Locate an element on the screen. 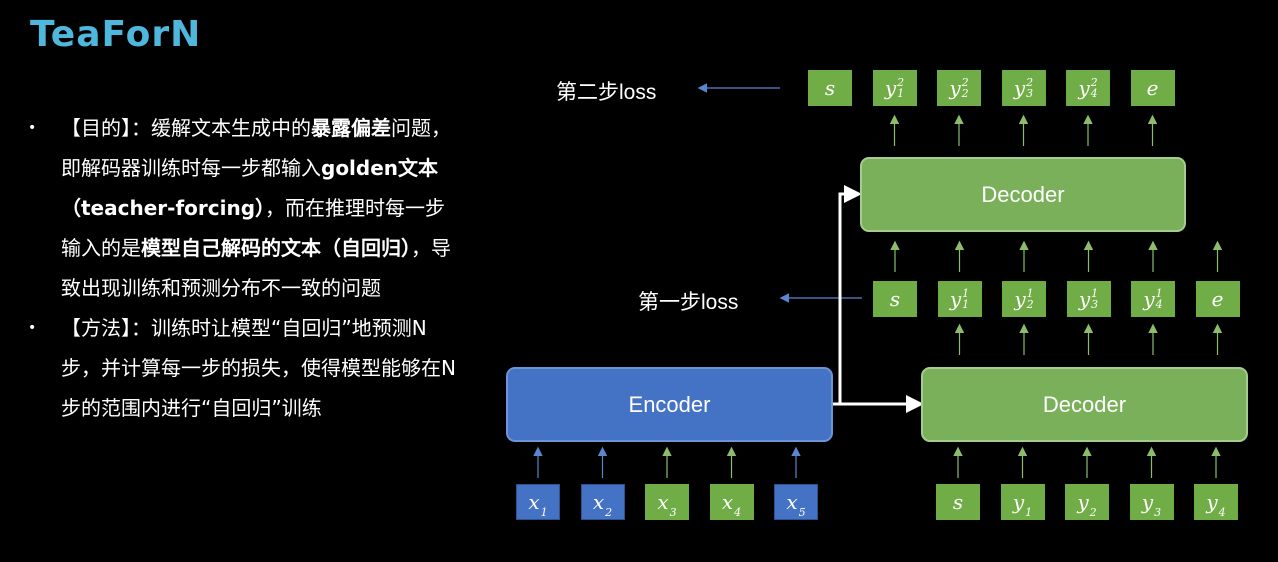  encoder-input-token: x 1 is located at coordinates (538, 502).